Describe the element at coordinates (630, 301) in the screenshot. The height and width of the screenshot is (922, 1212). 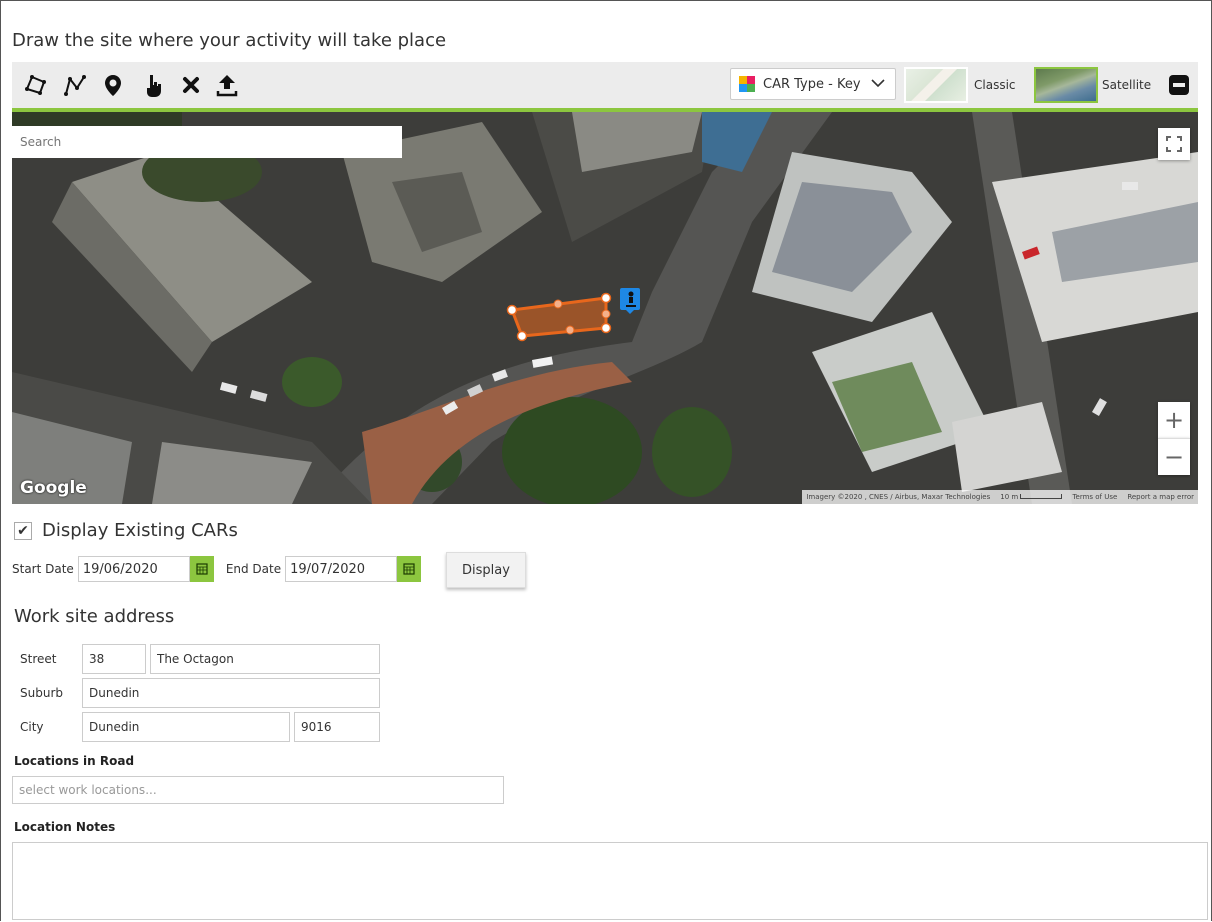
I see `road-worker-marker-icon` at that location.